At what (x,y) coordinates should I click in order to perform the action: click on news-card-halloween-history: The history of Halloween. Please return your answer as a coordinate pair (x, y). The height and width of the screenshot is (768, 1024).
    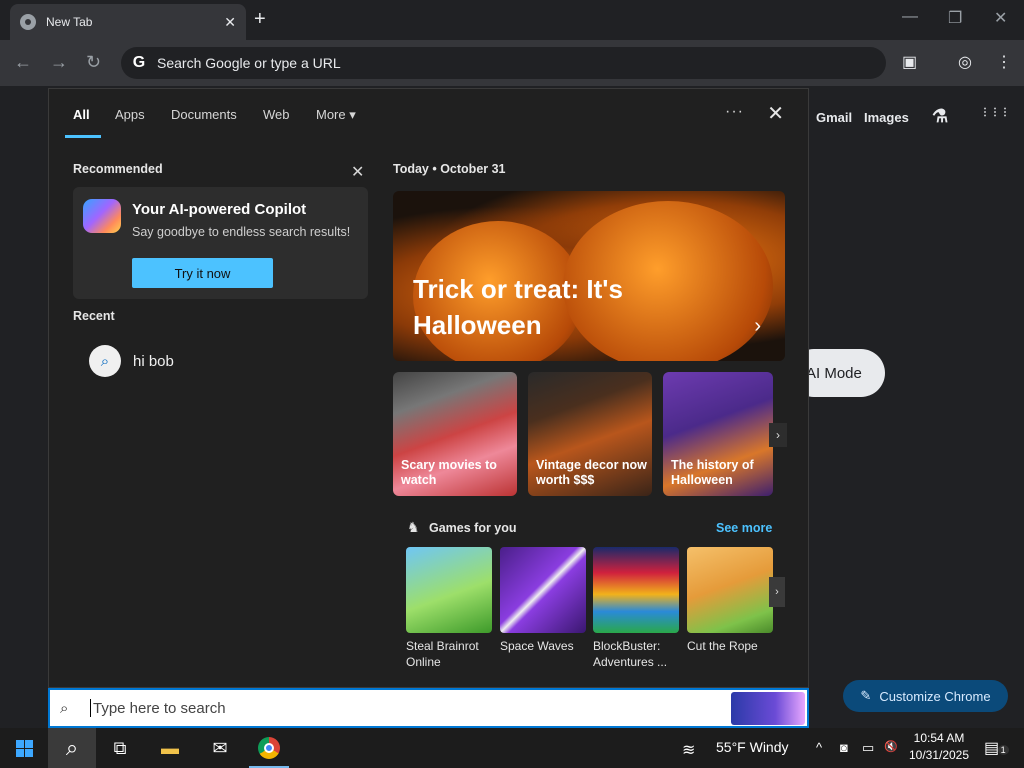
    Looking at the image, I should click on (718, 434).